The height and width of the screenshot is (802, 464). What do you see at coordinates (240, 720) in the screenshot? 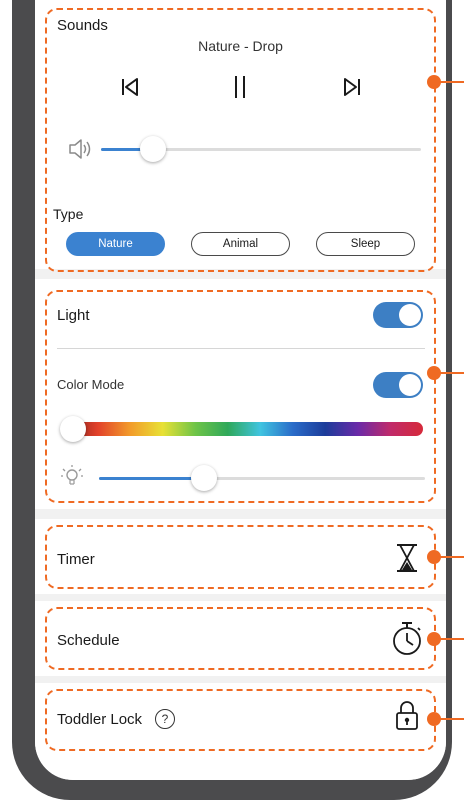
I see `toddler-lock-callout-box` at bounding box center [240, 720].